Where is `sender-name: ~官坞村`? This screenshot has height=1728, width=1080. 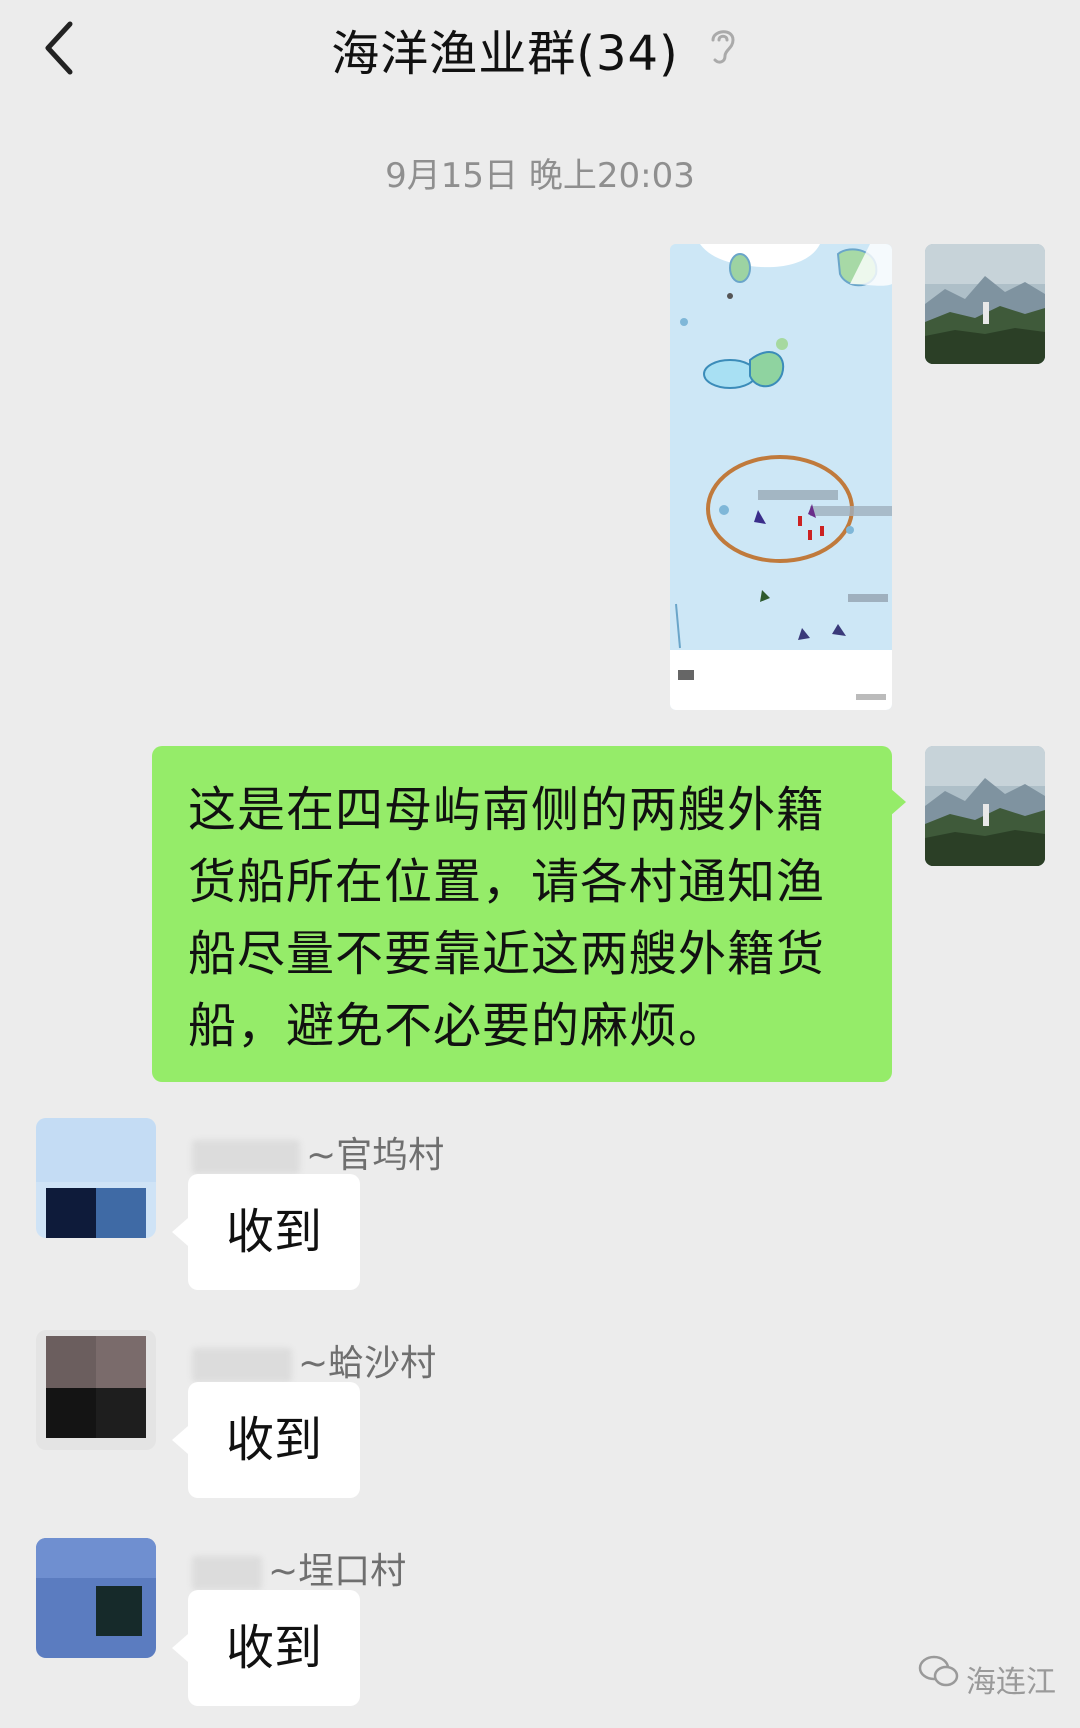 sender-name: ~官坞村 is located at coordinates (318, 1152).